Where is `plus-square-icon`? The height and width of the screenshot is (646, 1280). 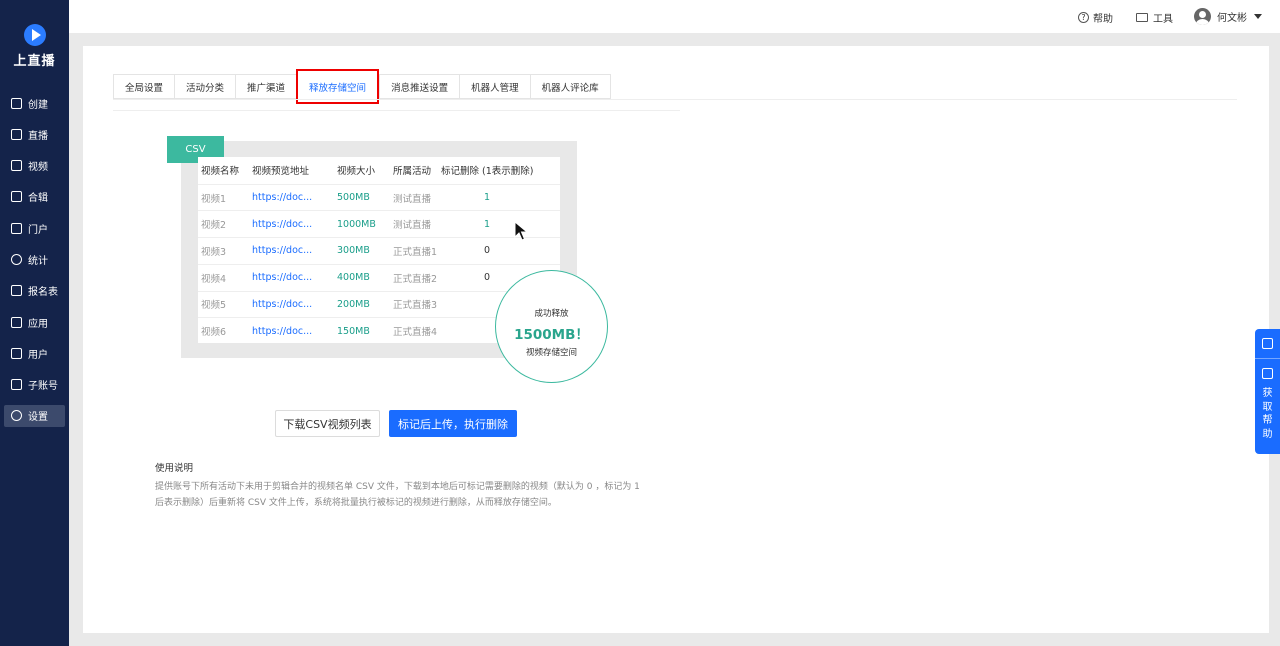 plus-square-icon is located at coordinates (16, 103).